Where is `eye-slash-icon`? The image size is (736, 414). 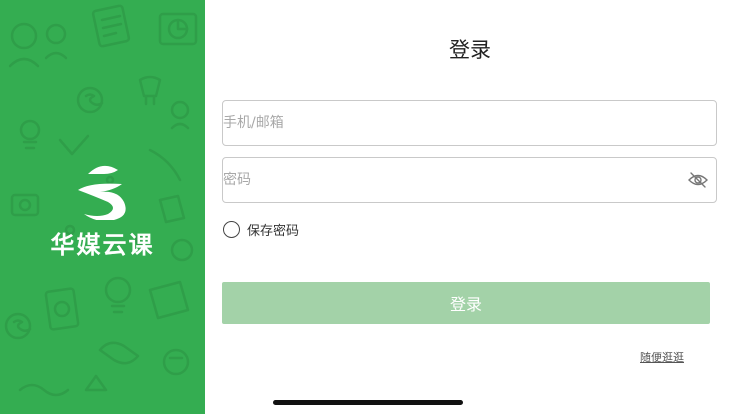
eye-slash-icon is located at coordinates (698, 180).